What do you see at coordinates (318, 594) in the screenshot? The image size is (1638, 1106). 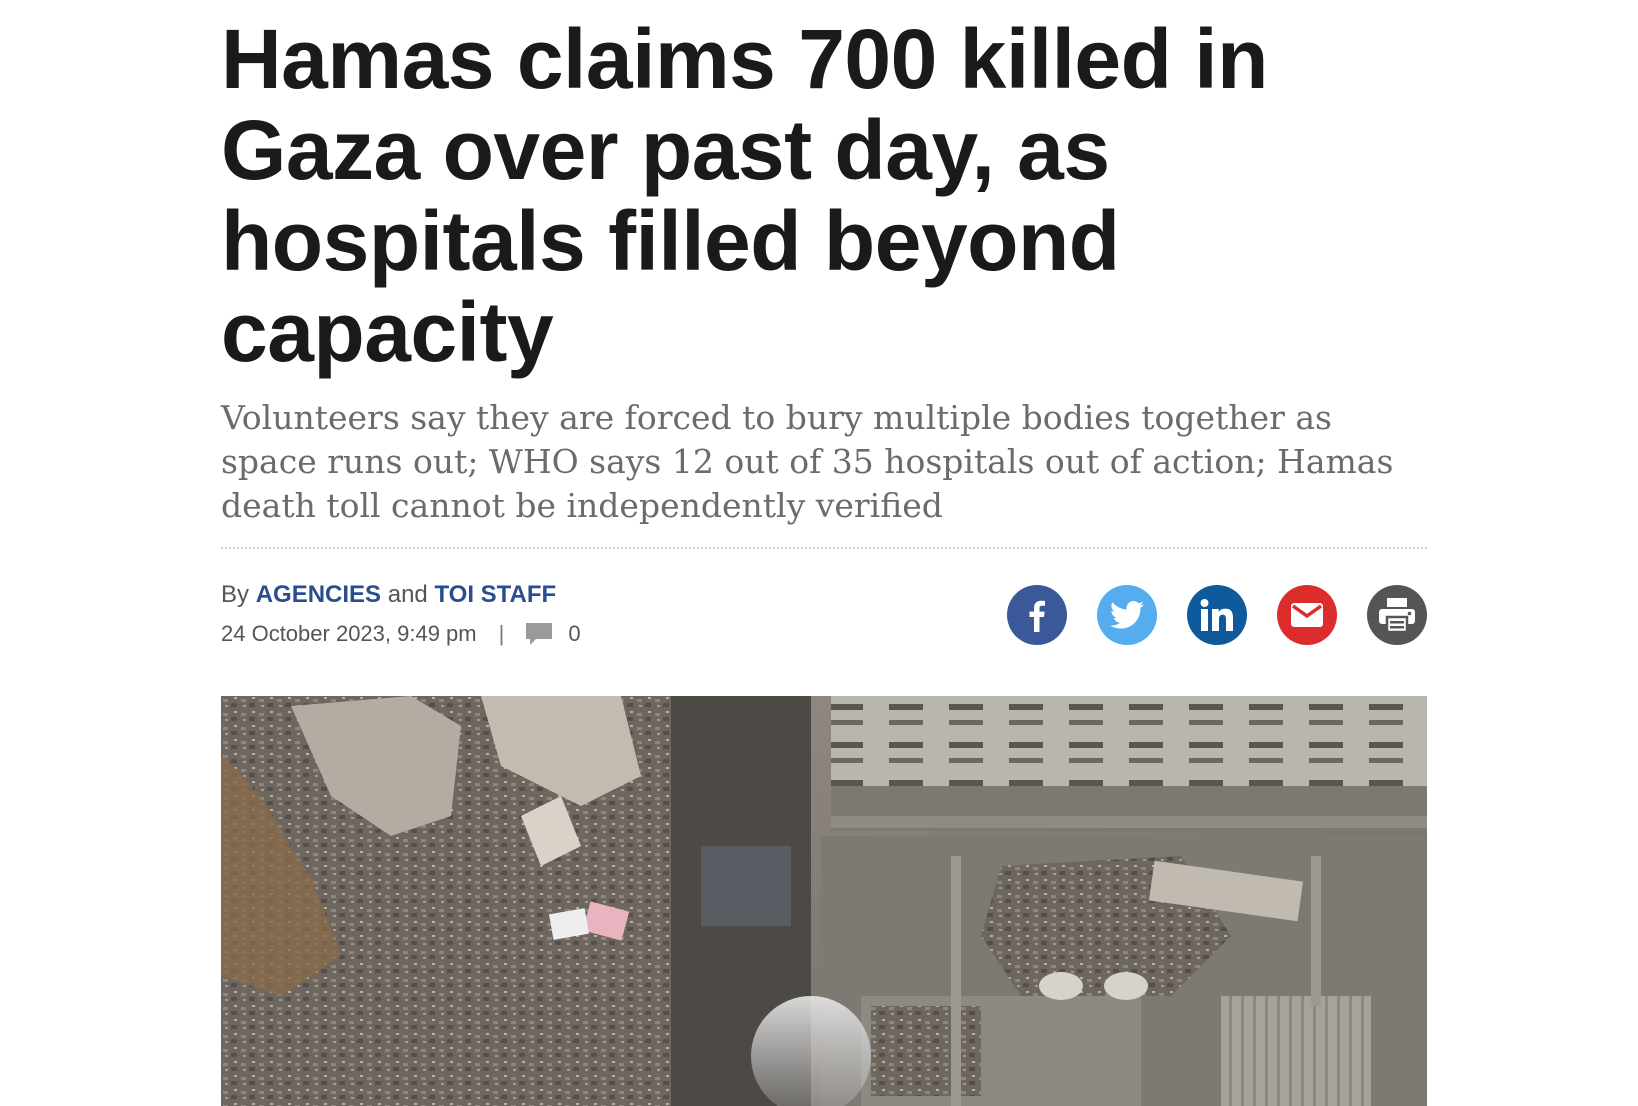 I see `author-link-agencies: AGENCIES` at bounding box center [318, 594].